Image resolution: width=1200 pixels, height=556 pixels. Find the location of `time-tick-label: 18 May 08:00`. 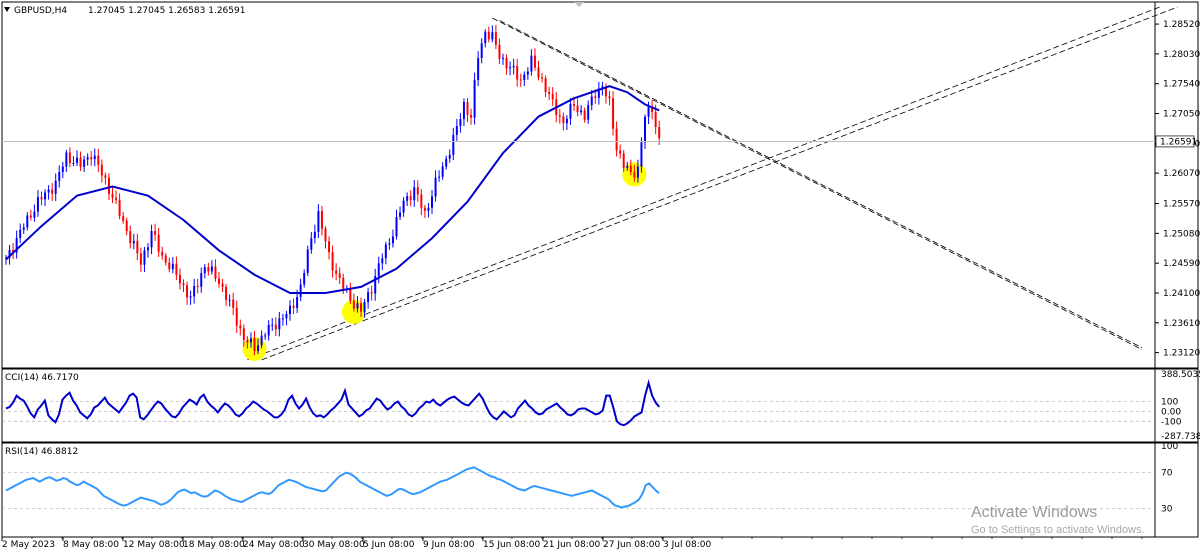

time-tick-label: 18 May 08:00 is located at coordinates (214, 545).